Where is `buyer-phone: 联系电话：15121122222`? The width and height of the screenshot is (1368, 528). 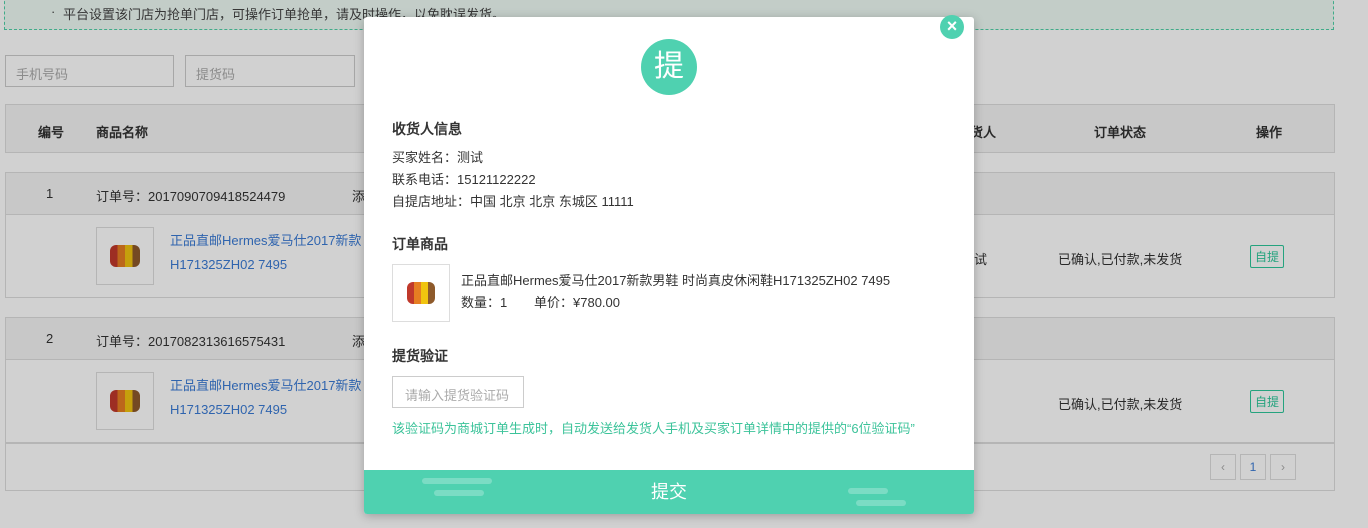
buyer-phone: 联系电话：15121122222 is located at coordinates (464, 179).